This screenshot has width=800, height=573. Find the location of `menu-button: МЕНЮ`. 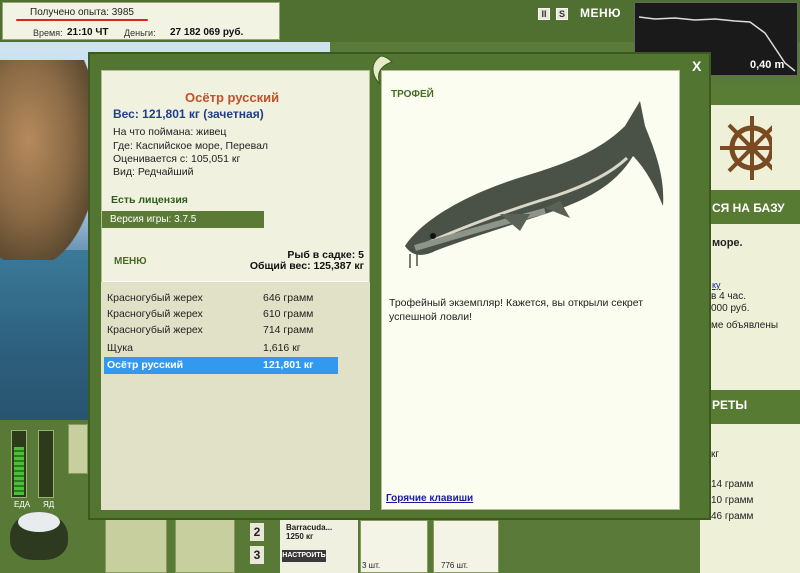

menu-button: МЕНЮ is located at coordinates (600, 13).